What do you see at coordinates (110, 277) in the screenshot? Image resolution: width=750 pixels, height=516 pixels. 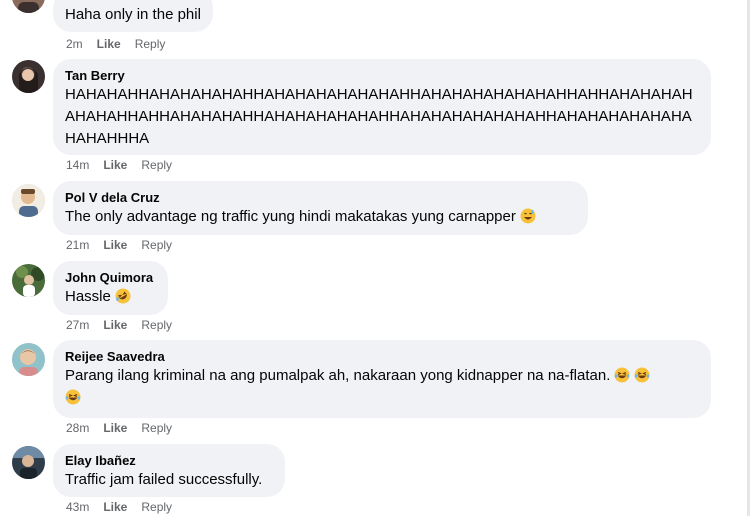 I see `comment-author: John Quimora` at bounding box center [110, 277].